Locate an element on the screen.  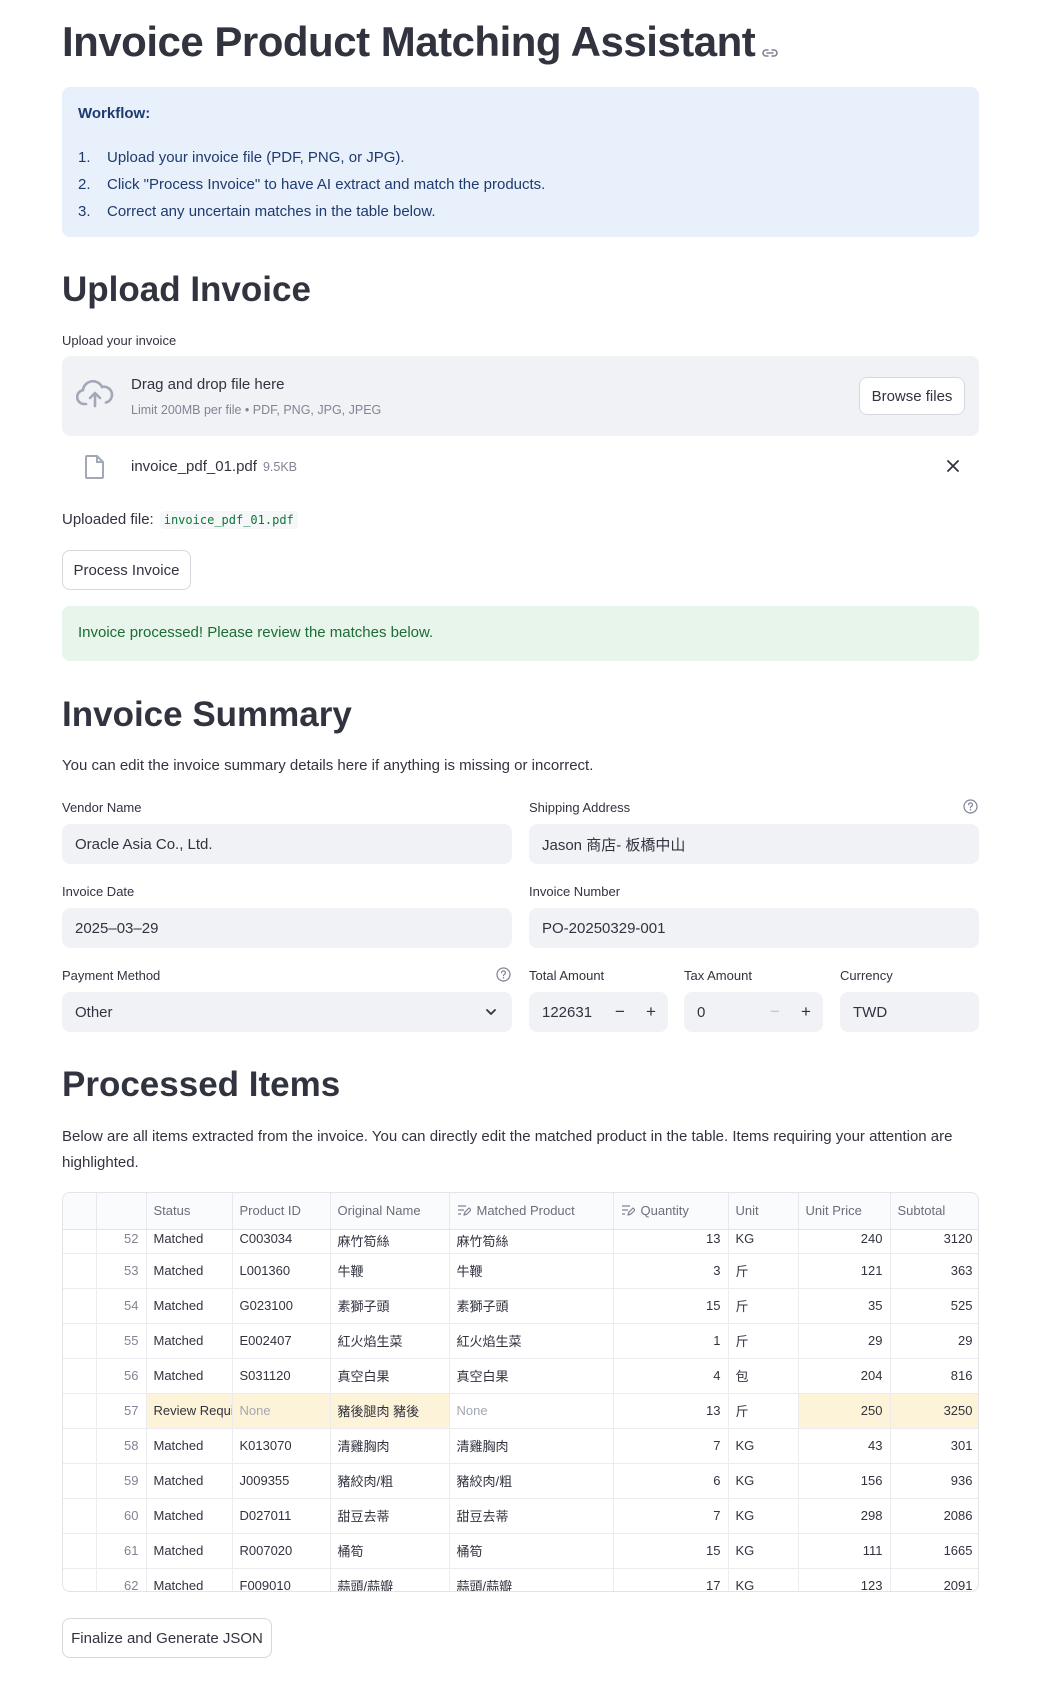
original-name-cell: 清雞胸肉 is located at coordinates (390, 1446).